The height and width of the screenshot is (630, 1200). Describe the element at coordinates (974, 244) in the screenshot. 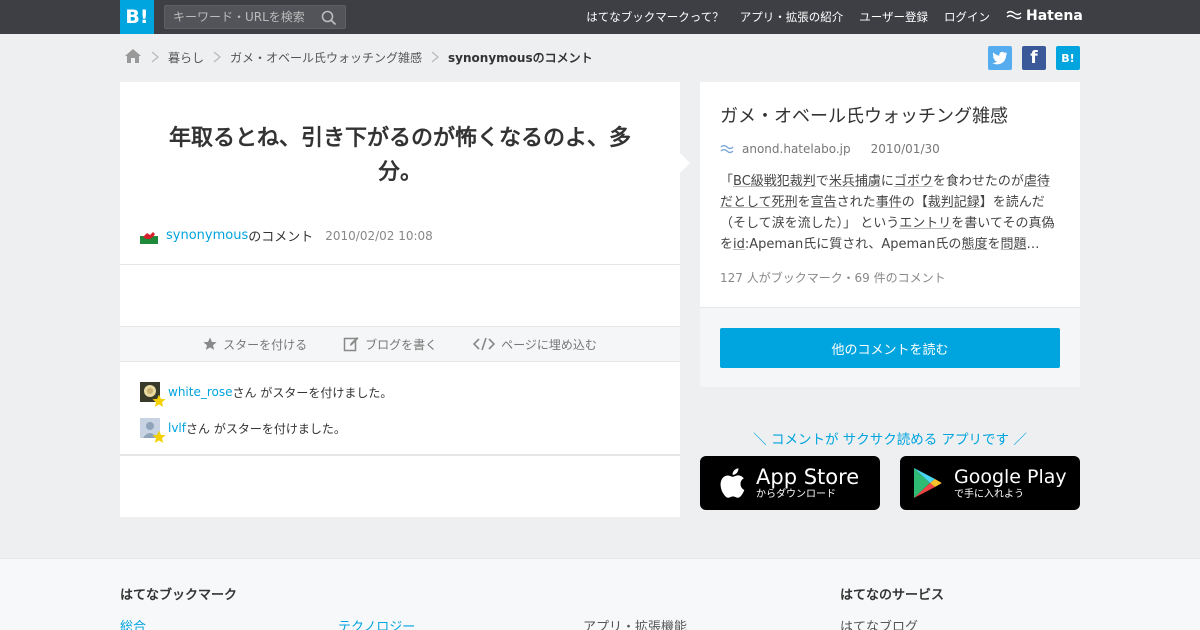

I see `keyword-link: 態度` at that location.